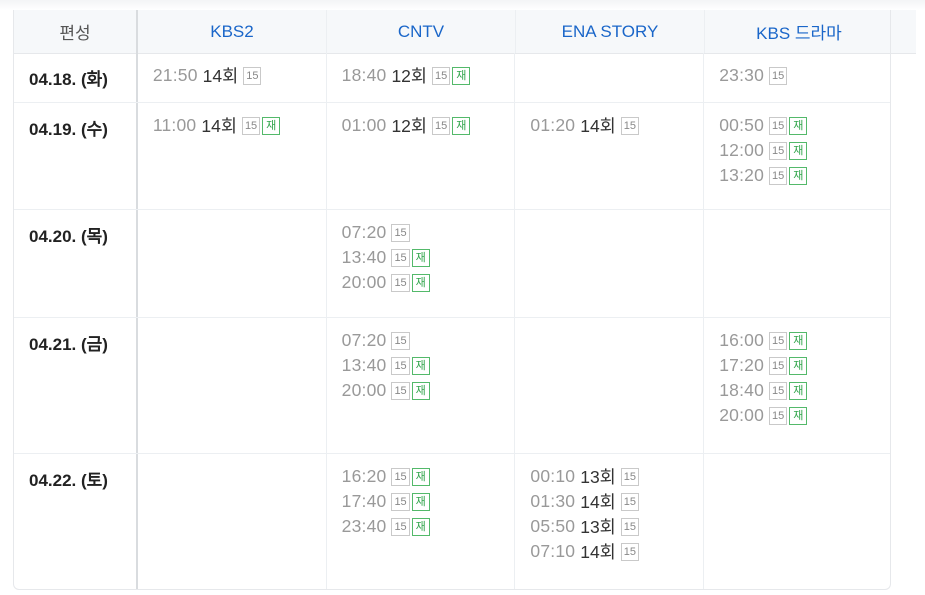 The height and width of the screenshot is (595, 925). Describe the element at coordinates (741, 175) in the screenshot. I see `airtime-time: 13:20` at that location.